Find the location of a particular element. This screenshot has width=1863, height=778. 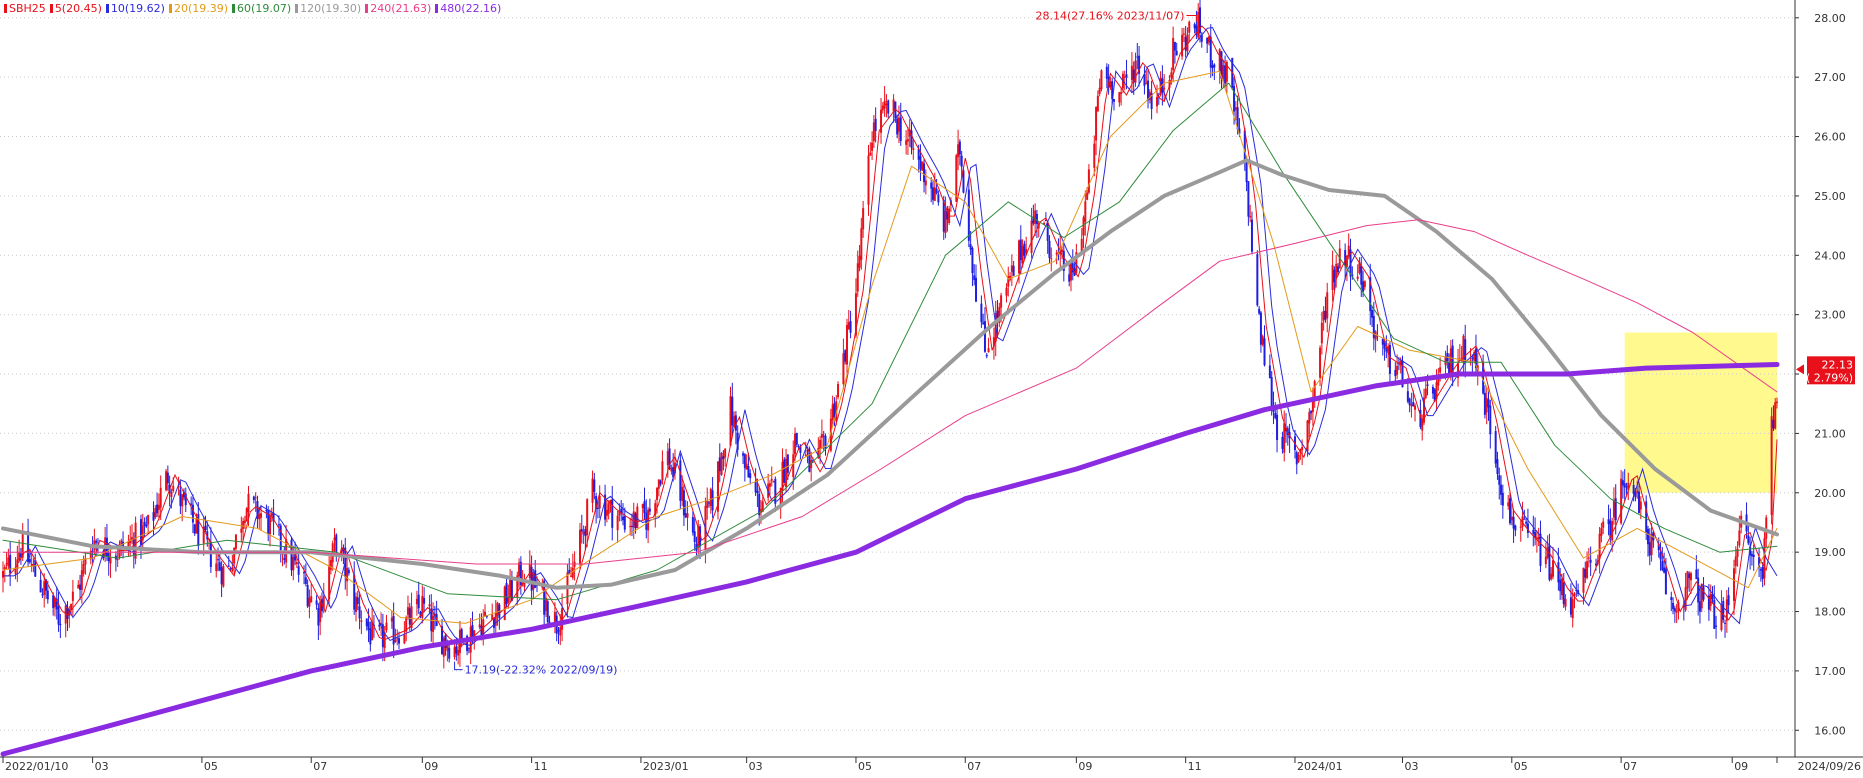

legend-label: 60(19.07) is located at coordinates (264, 8).